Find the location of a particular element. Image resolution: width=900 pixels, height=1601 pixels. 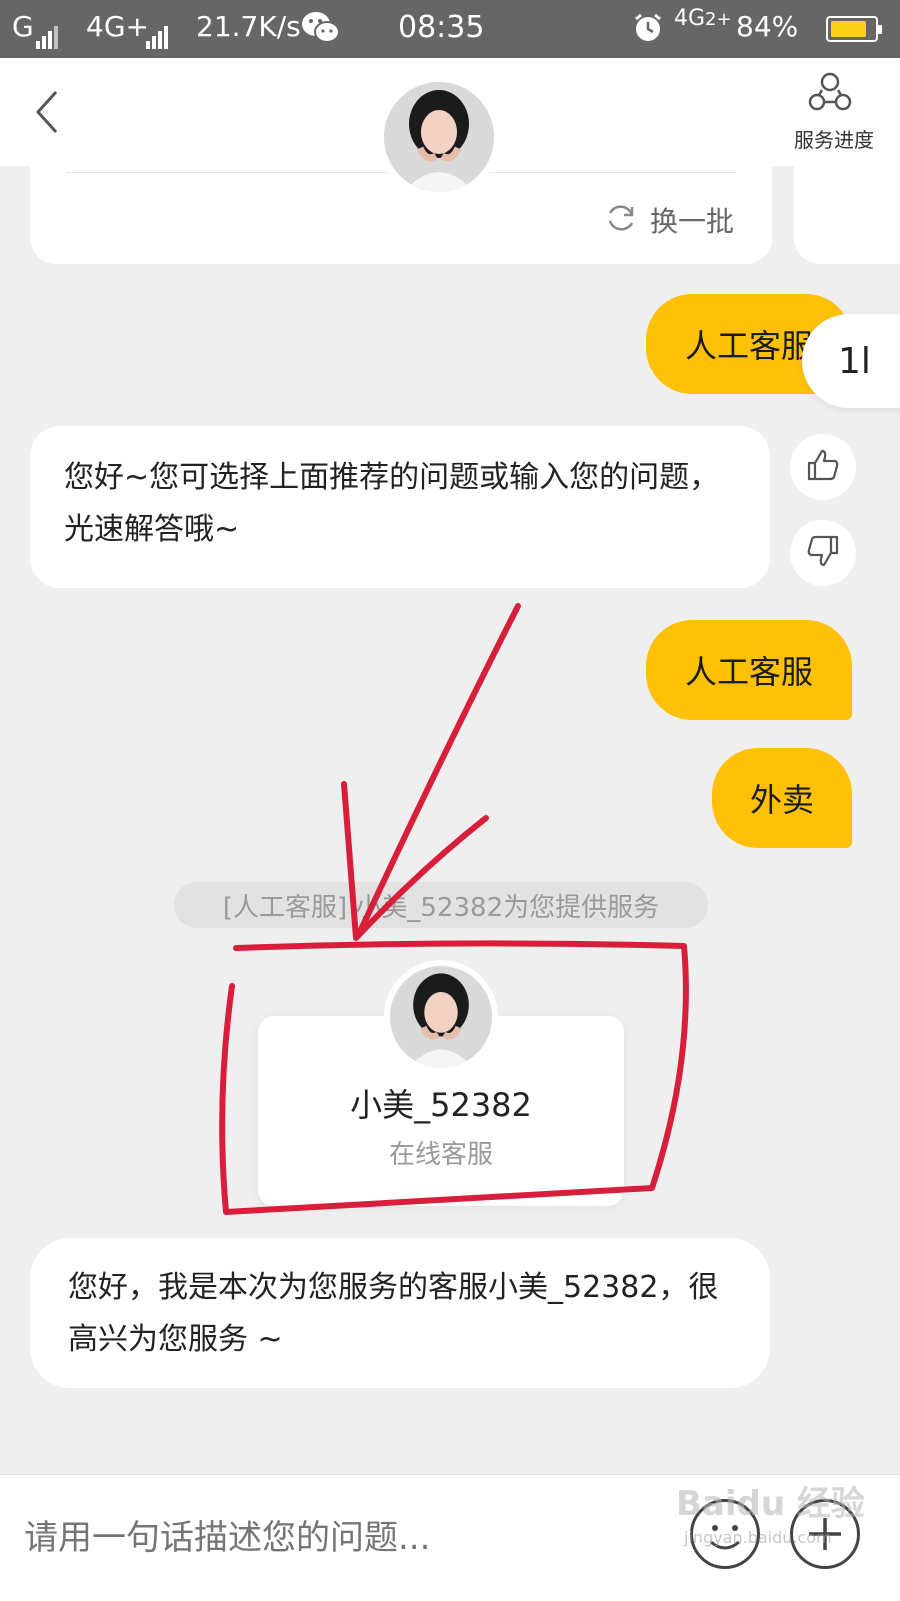

message-input is located at coordinates (344, 1538).